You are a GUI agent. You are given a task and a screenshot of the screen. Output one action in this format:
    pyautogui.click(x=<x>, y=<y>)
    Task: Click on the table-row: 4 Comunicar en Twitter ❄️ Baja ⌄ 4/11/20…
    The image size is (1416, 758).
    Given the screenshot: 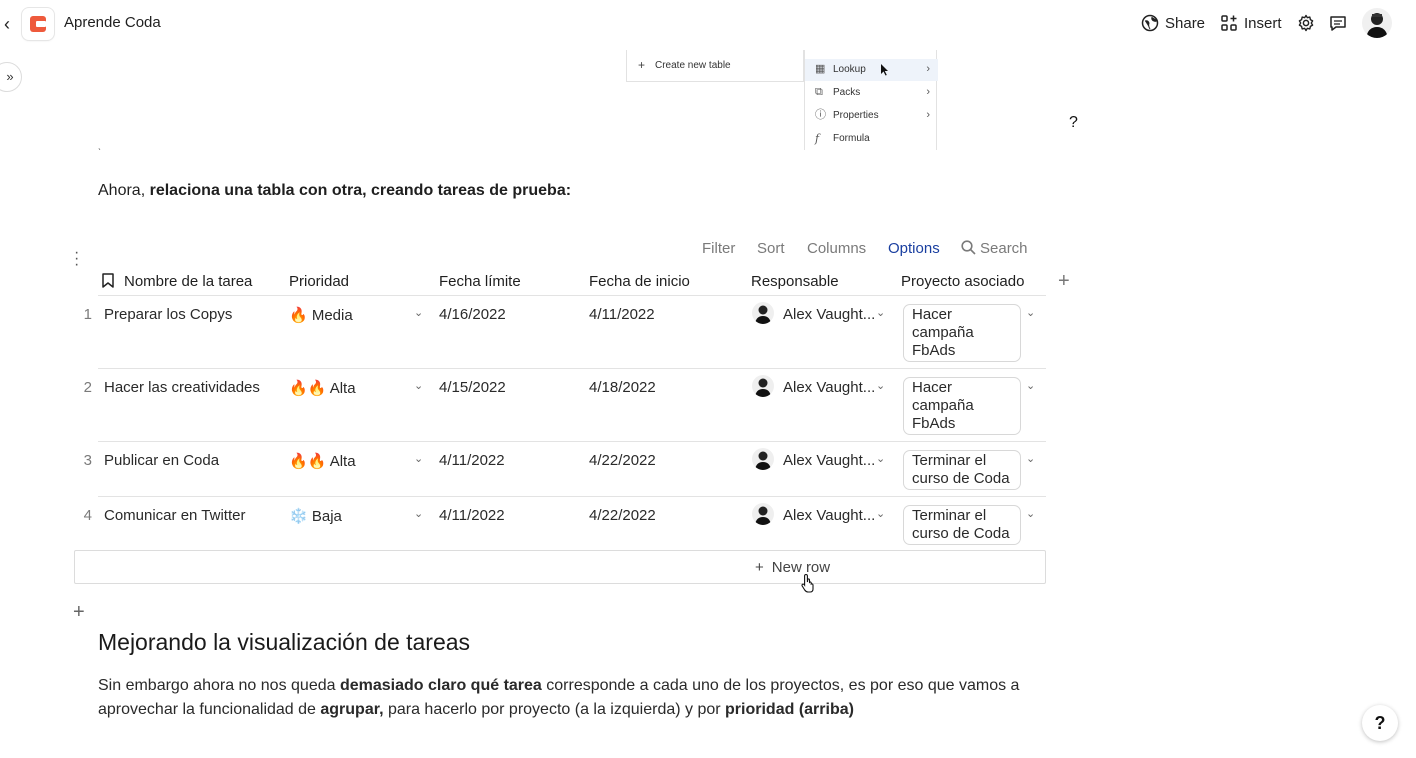 What is the action you would take?
    pyautogui.click(x=565, y=524)
    